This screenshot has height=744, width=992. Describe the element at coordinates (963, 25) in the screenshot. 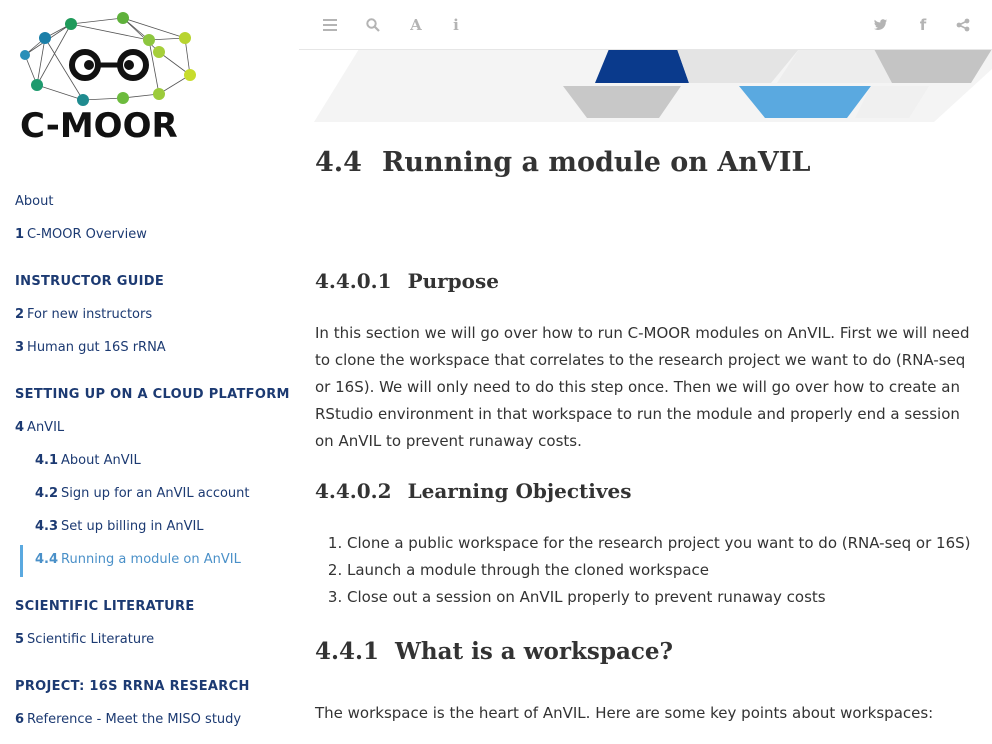

I see `share-icon` at that location.